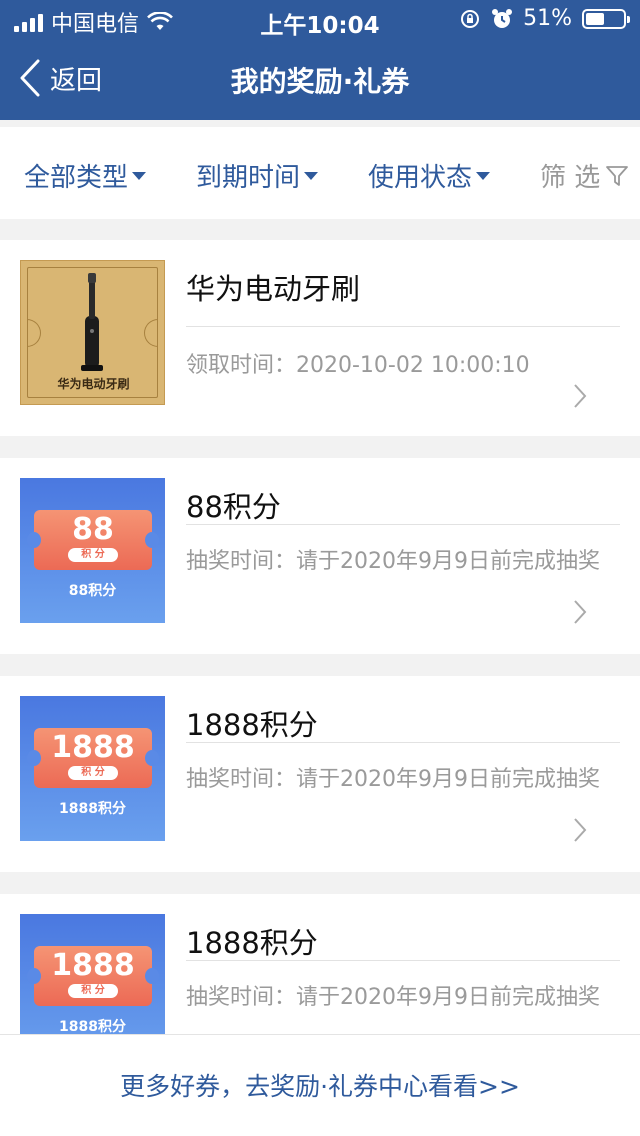 This screenshot has height=1136, width=640. What do you see at coordinates (502, 18) in the screenshot?
I see `alarm-icon` at bounding box center [502, 18].